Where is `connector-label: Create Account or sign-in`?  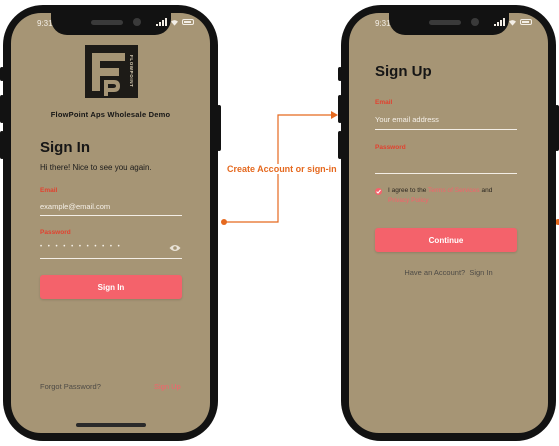 connector-label: Create Account or sign-in is located at coordinates (282, 169).